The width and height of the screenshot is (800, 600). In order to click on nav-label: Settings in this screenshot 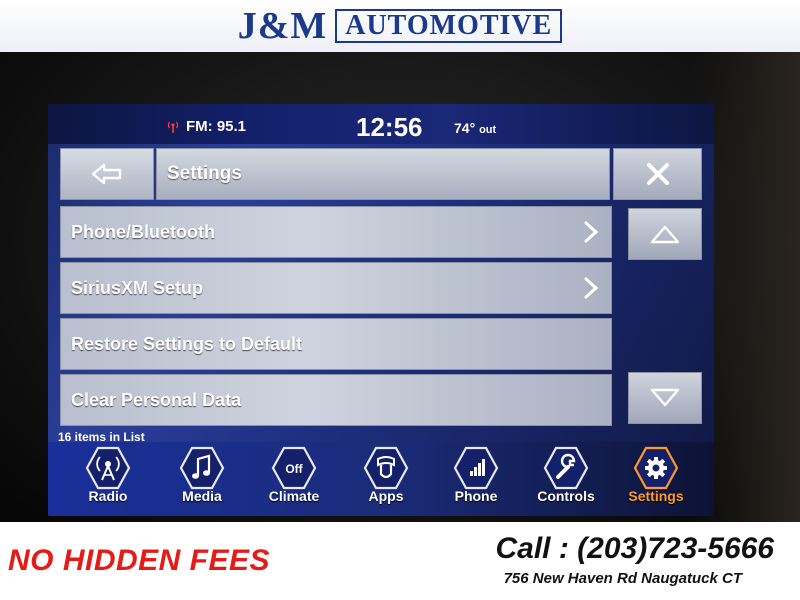, I will do `click(656, 496)`.